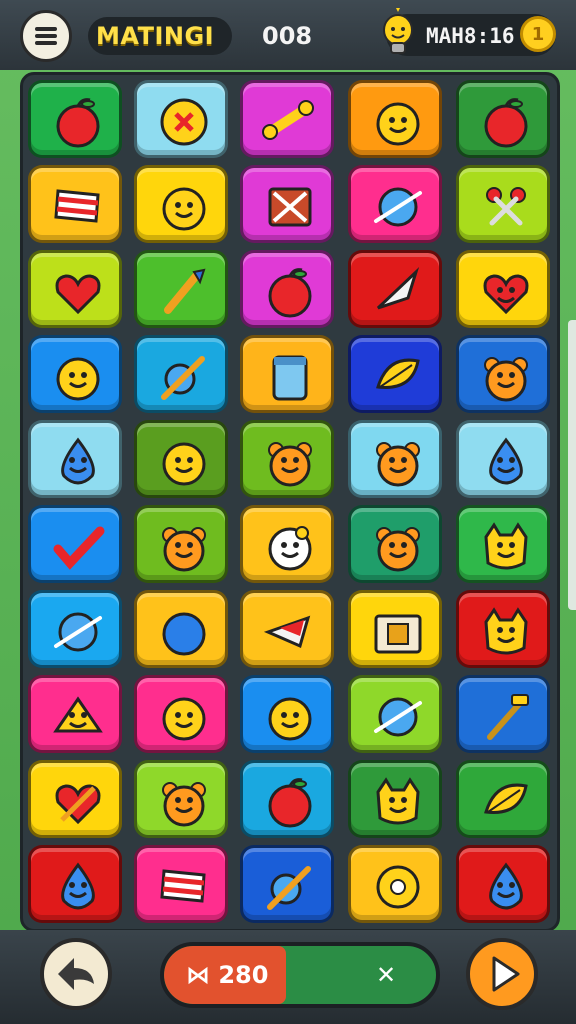  What do you see at coordinates (508, 717) in the screenshot?
I see `hammer-icon` at bounding box center [508, 717].